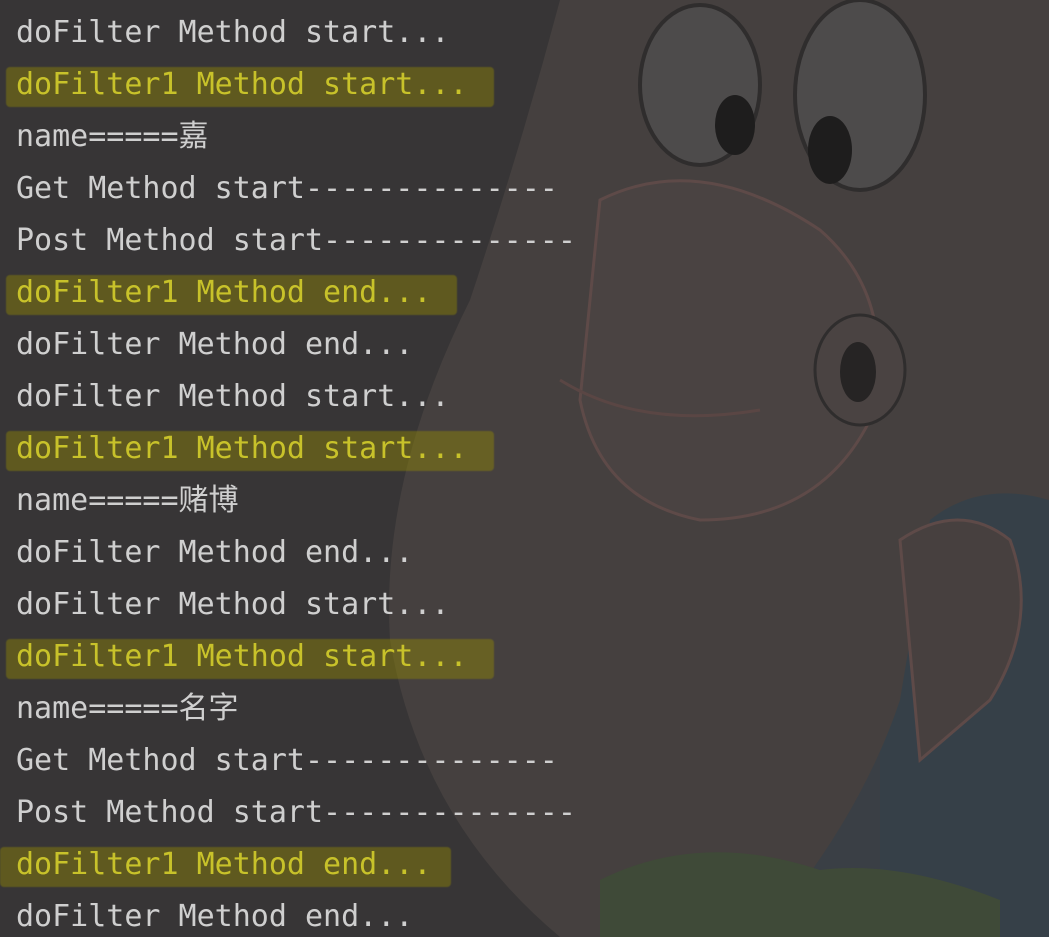 This screenshot has width=1049, height=937. I want to click on log-line: name=====赌博, so click(127, 500).